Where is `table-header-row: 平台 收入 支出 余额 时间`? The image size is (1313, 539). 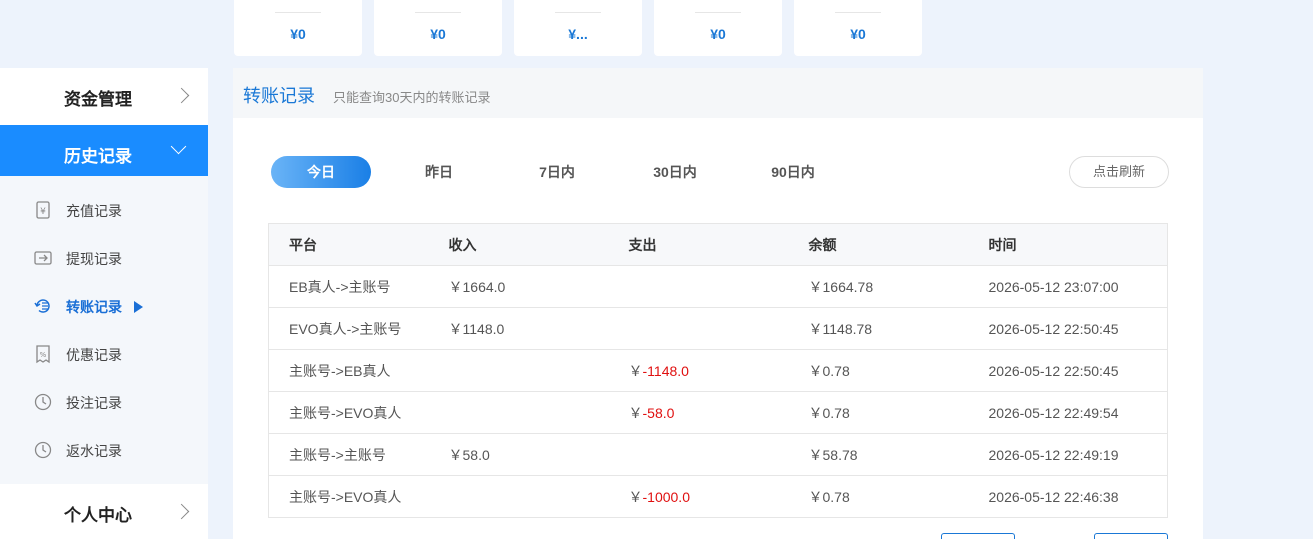 table-header-row: 平台 收入 支出 余额 时间 is located at coordinates (718, 244).